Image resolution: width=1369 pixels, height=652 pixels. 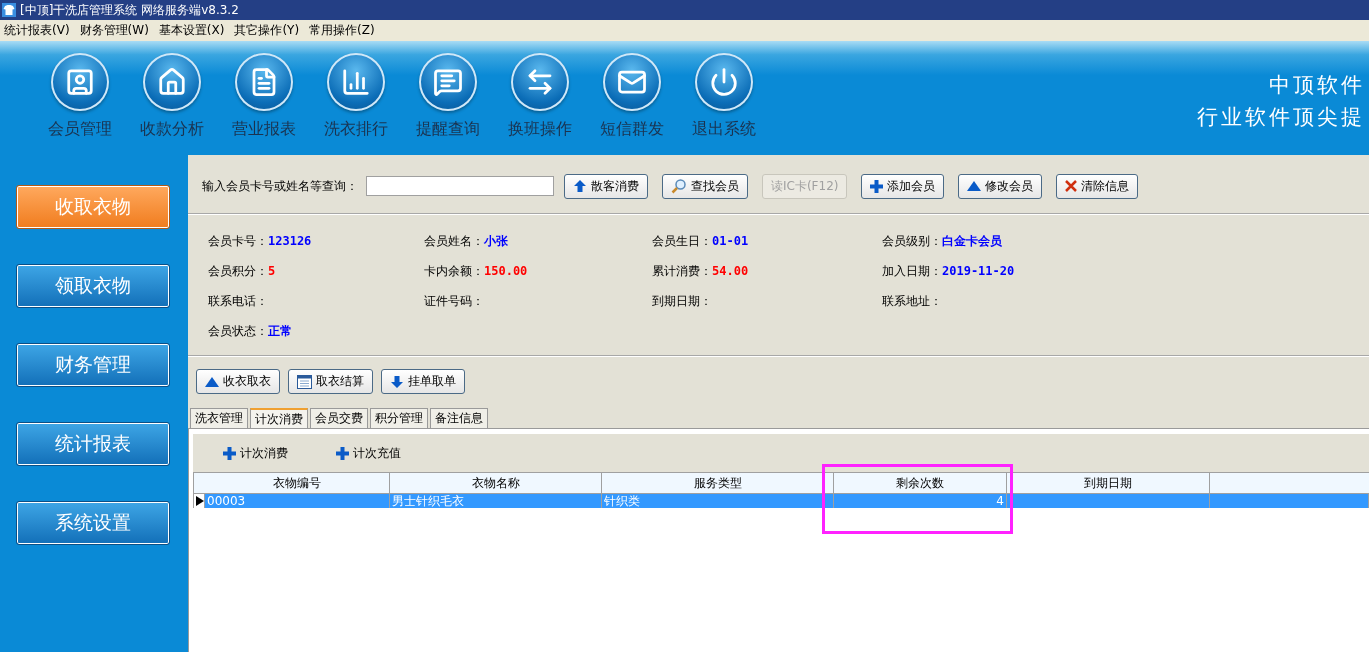 I want to click on member-info: 会员状态：正常, so click(x=250, y=331).